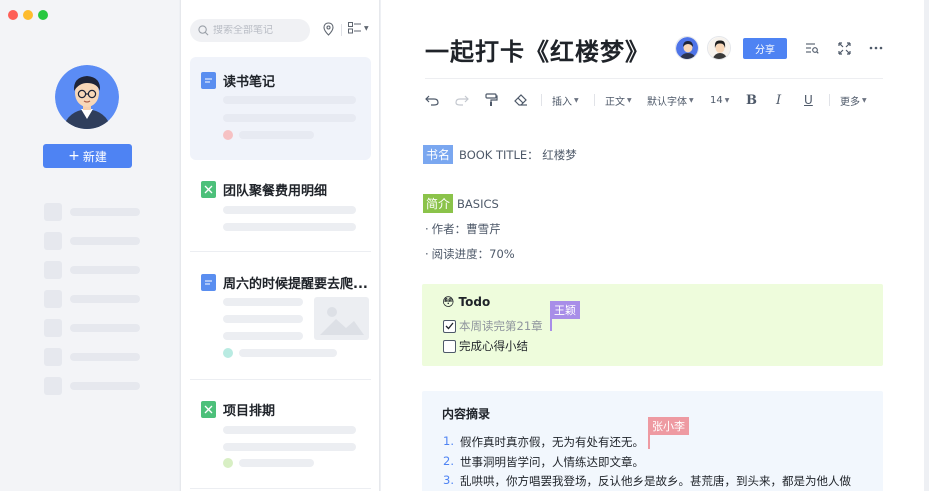 This screenshot has width=929, height=491. I want to click on intro-tag: 简介, so click(438, 203).